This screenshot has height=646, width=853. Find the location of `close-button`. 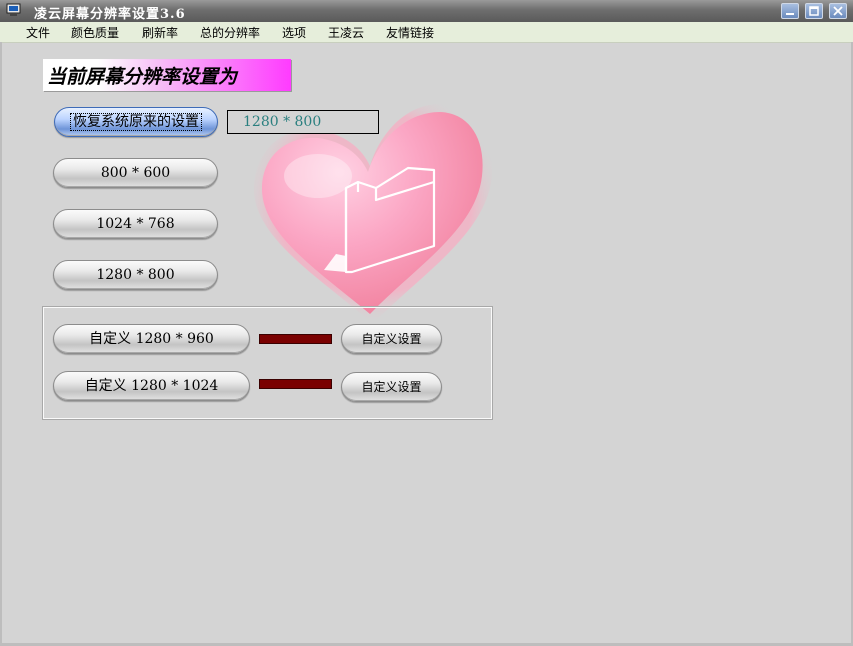

close-button is located at coordinates (838, 11).